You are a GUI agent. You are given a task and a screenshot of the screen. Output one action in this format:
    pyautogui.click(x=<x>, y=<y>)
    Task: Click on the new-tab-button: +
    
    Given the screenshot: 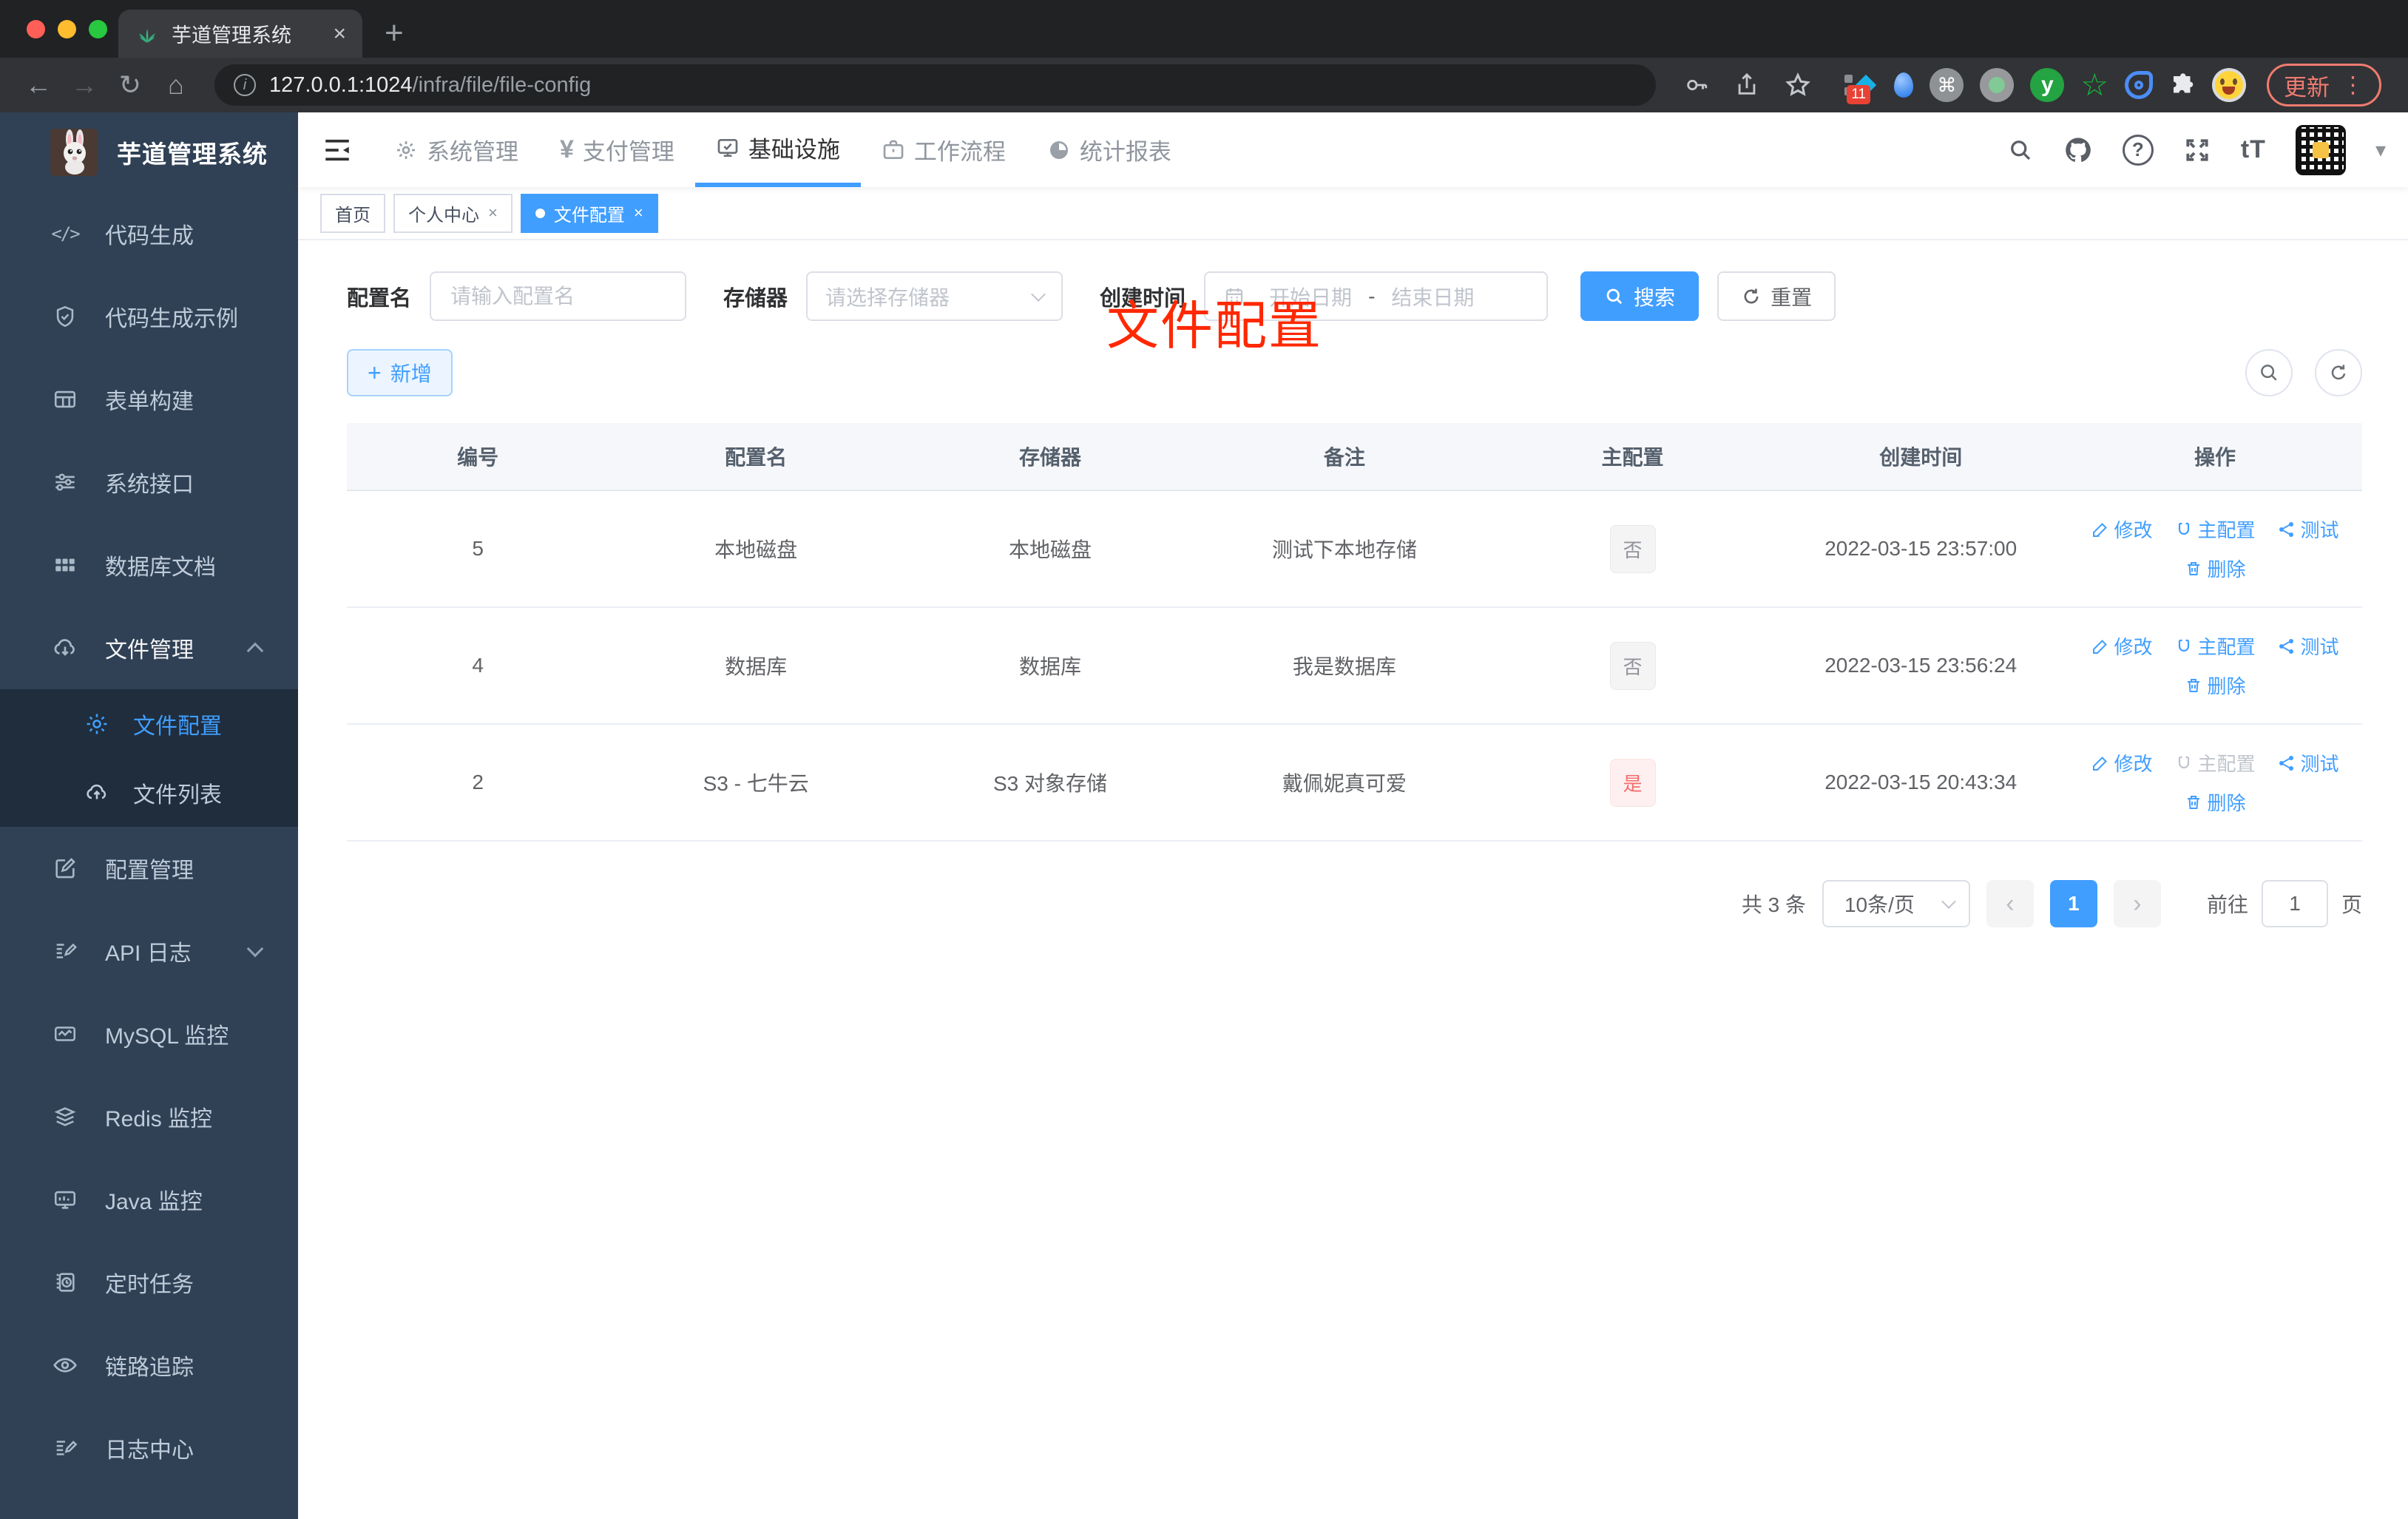 What is the action you would take?
    pyautogui.click(x=394, y=33)
    